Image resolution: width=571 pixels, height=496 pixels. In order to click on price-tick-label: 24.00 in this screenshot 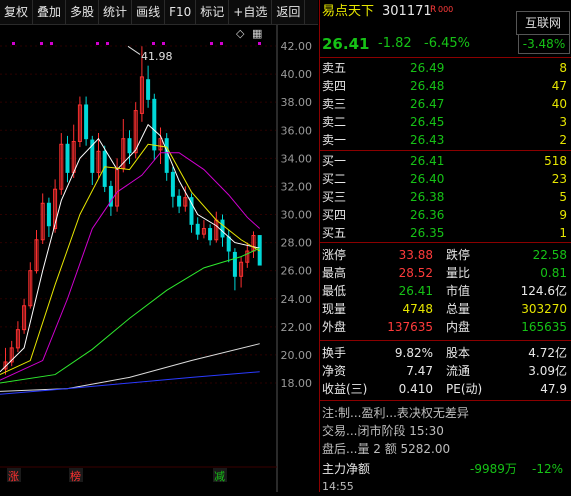, I will do `click(297, 299)`.